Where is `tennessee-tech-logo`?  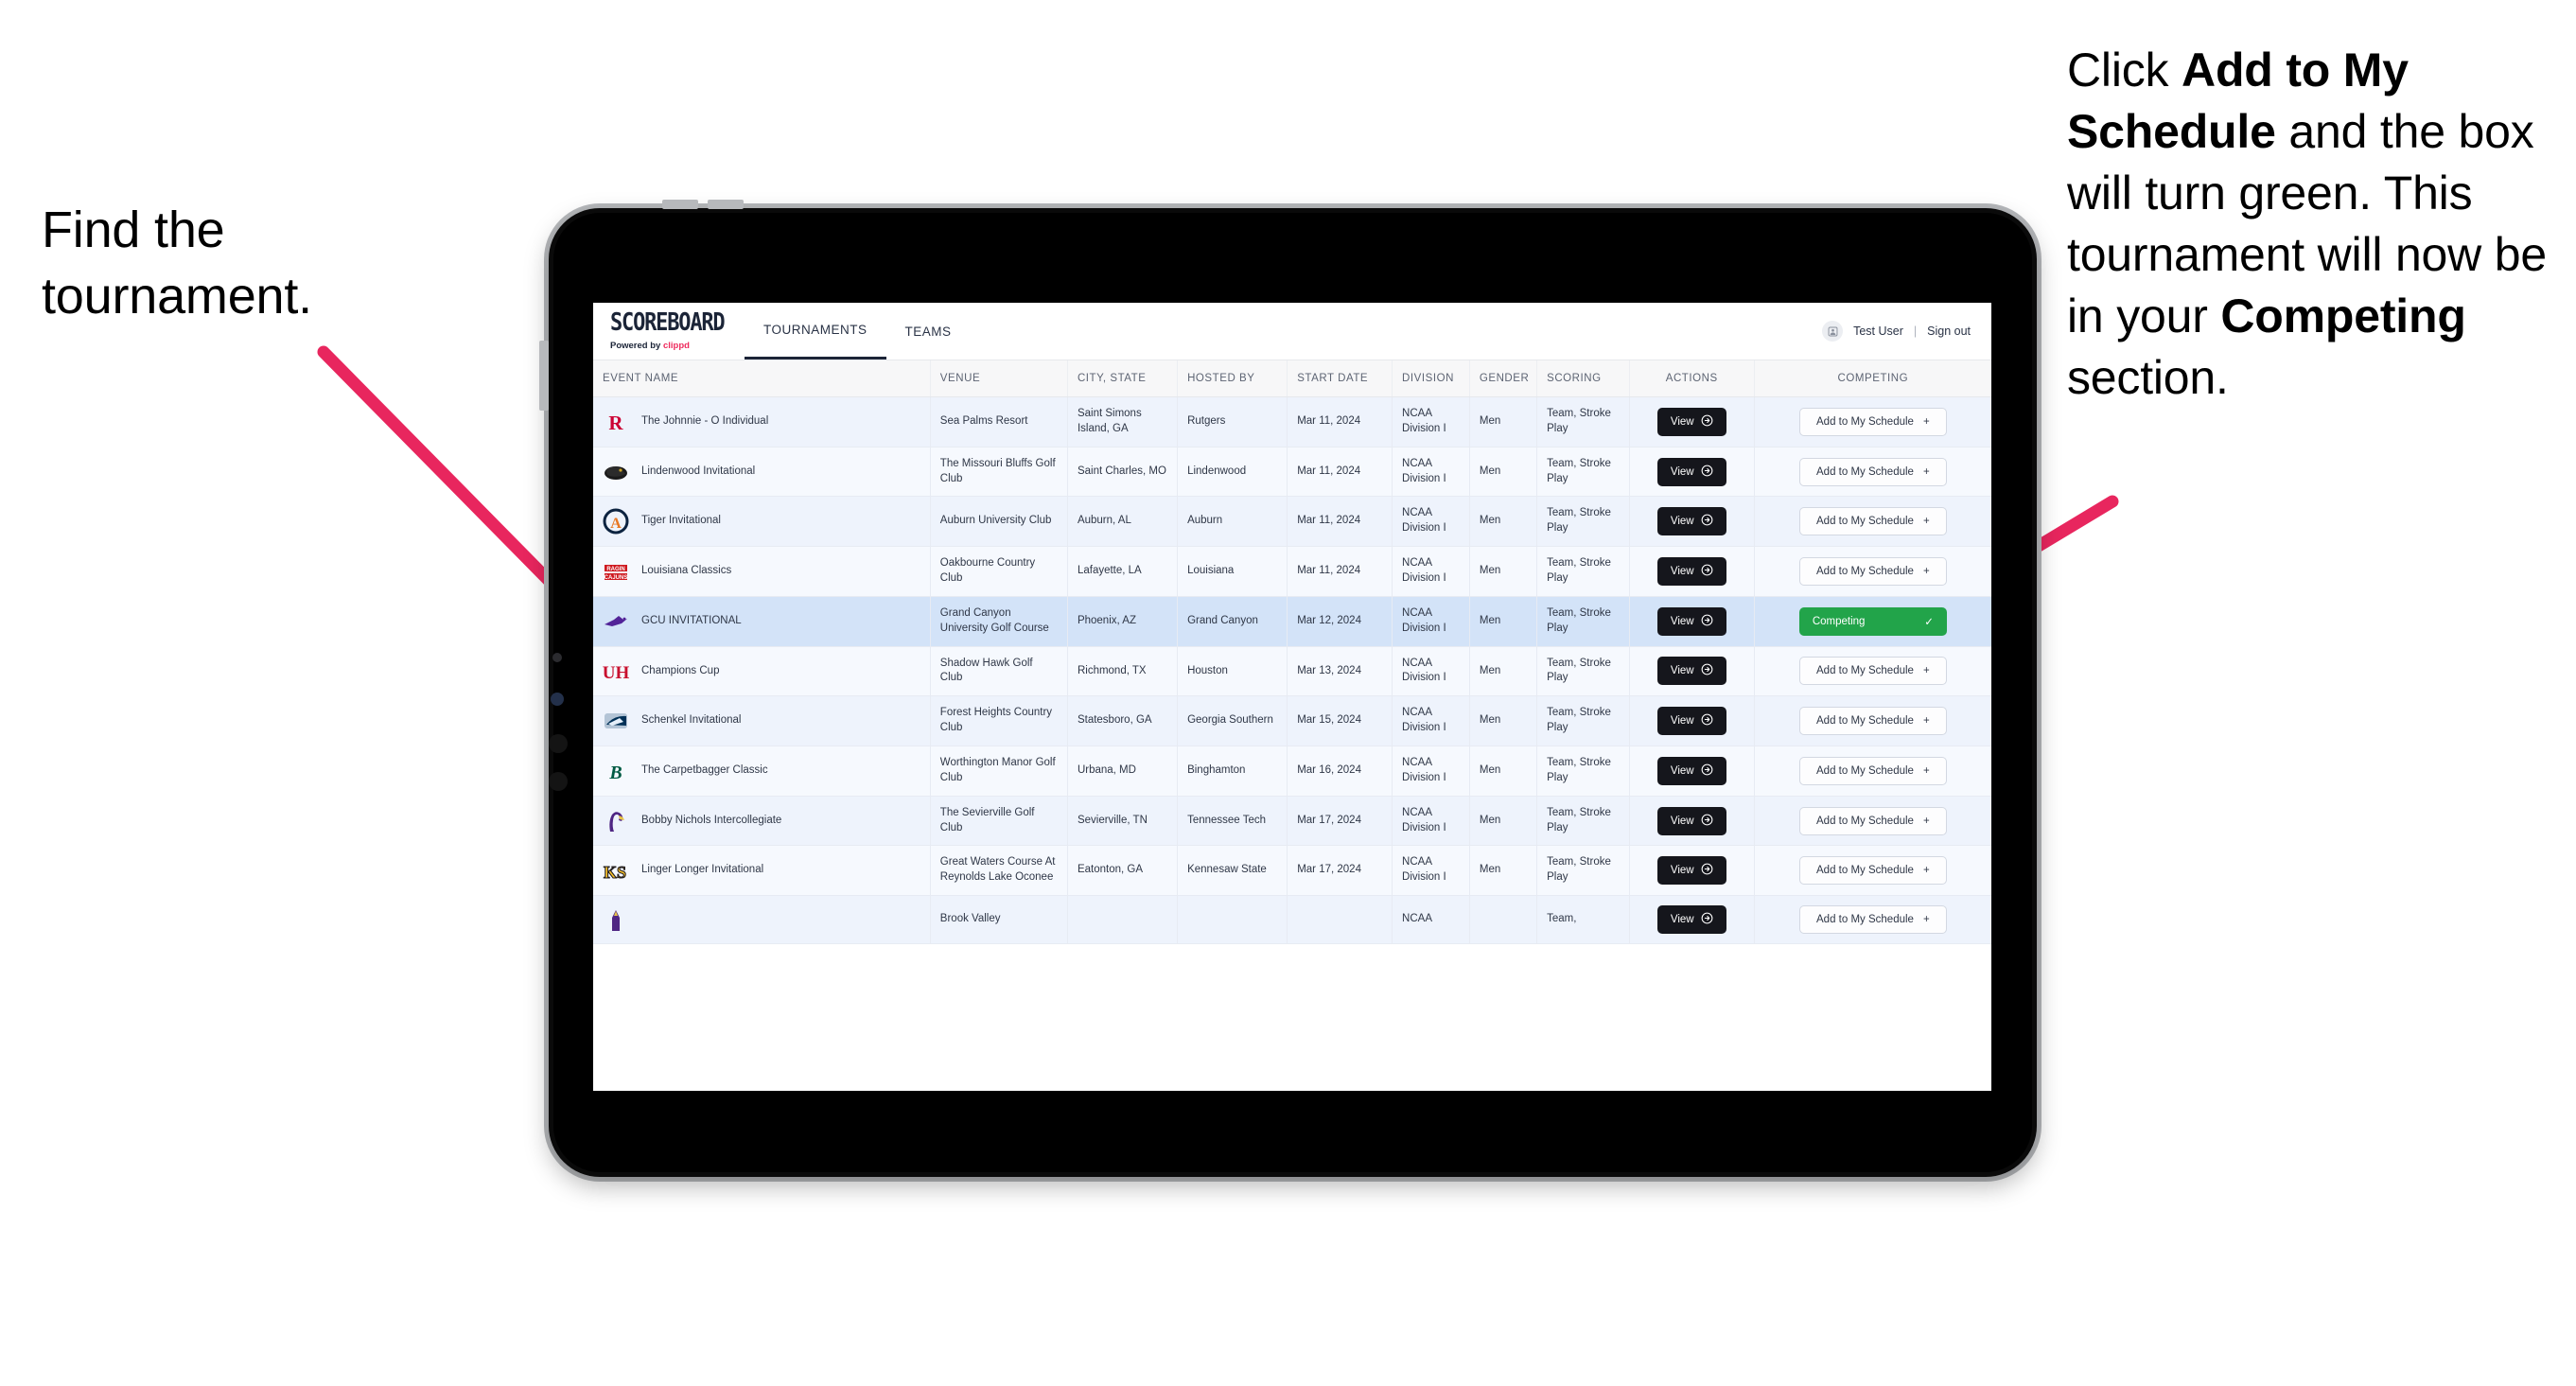
tennessee-tech-logo is located at coordinates (616, 821).